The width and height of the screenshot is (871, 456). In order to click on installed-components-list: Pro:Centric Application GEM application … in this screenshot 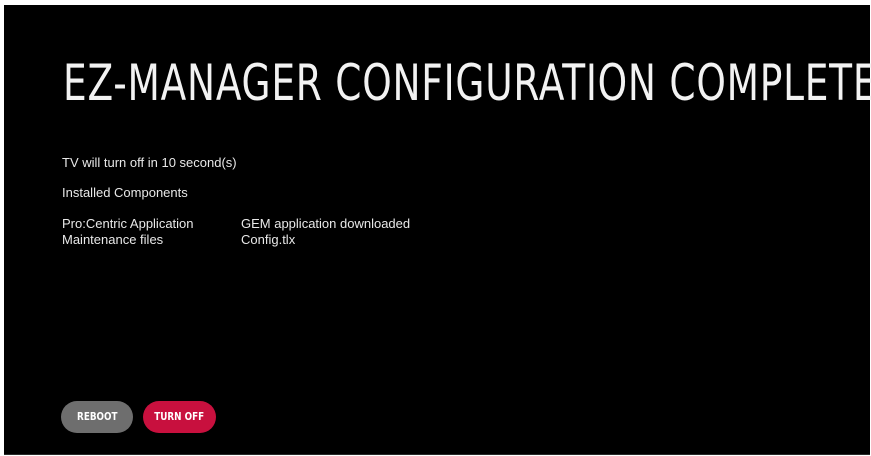, I will do `click(236, 232)`.